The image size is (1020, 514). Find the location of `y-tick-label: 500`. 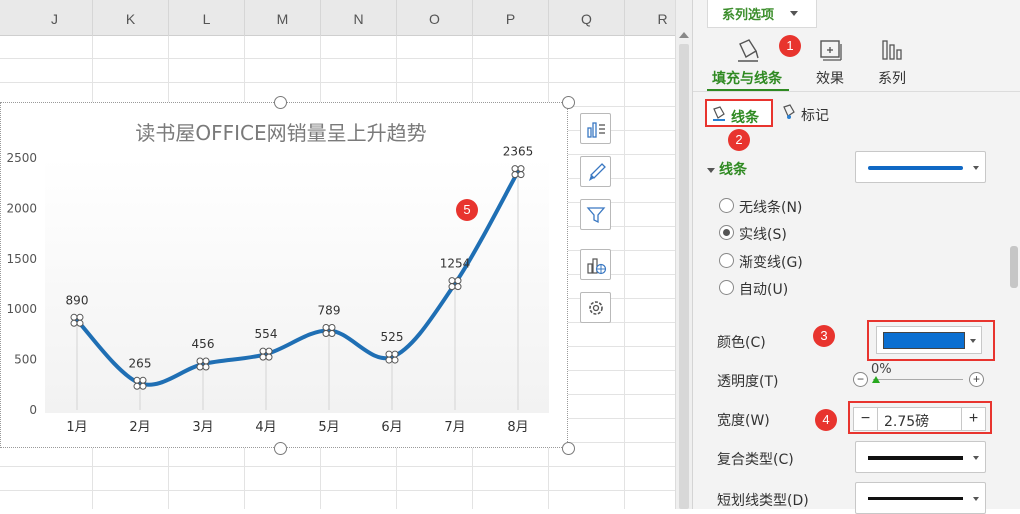

y-tick-label: 500 is located at coordinates (25, 360).